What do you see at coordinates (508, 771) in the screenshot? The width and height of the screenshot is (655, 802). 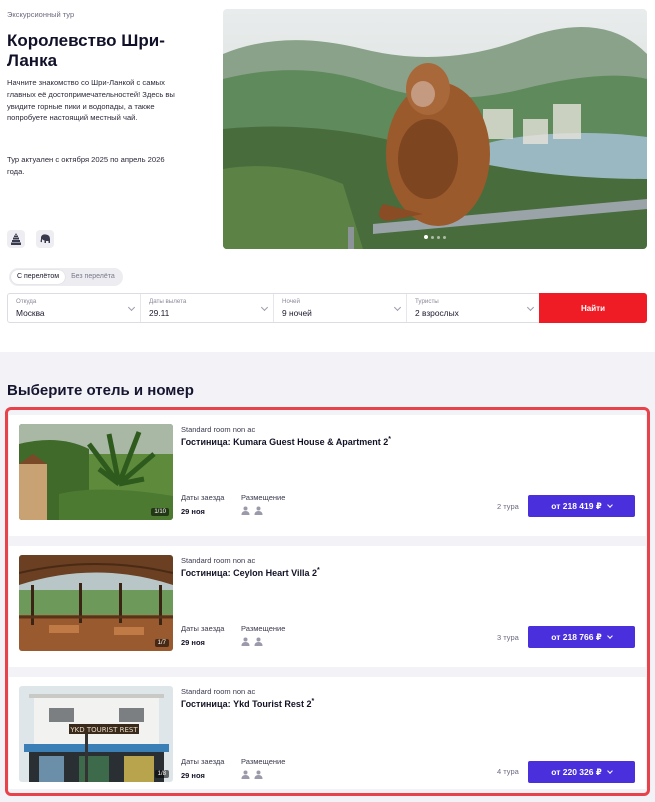 I see `tours-count: 4 тура` at bounding box center [508, 771].